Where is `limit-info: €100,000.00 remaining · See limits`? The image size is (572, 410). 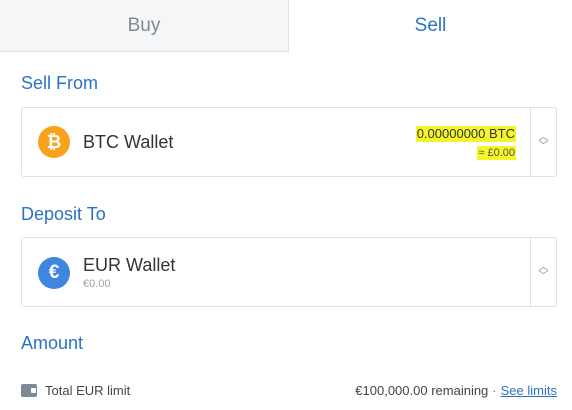 limit-info: €100,000.00 remaining · See limits is located at coordinates (456, 390).